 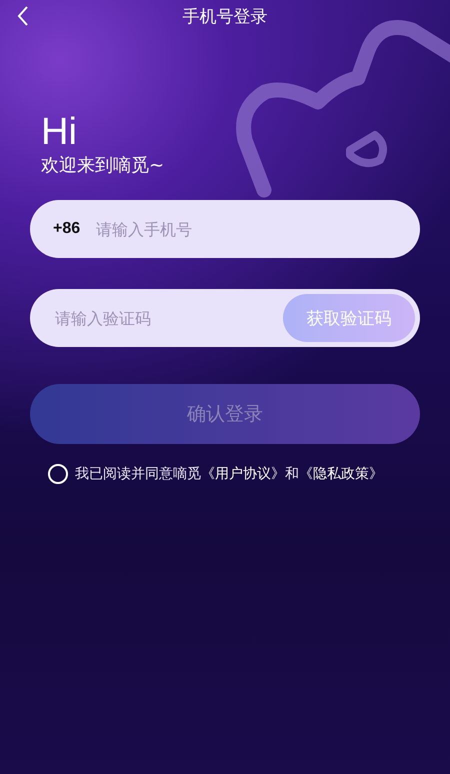 I want to click on agreement-link: 《隐私政策》, so click(x=341, y=474).